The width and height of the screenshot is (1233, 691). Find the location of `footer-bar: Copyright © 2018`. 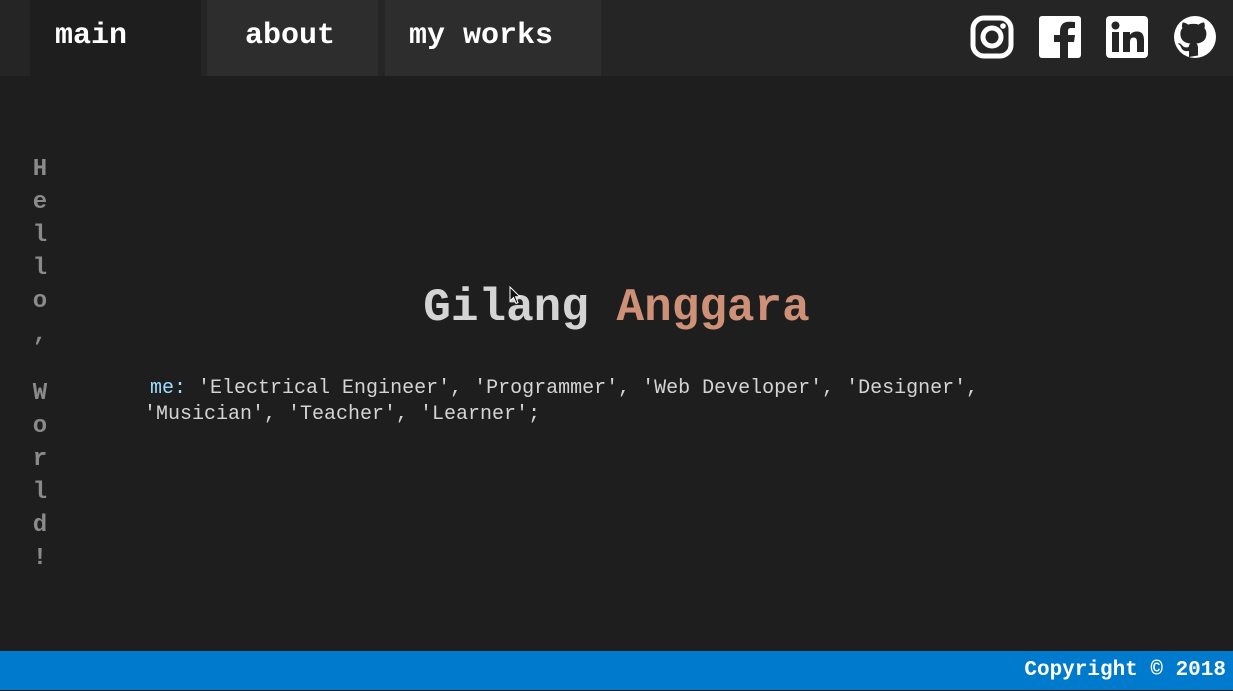

footer-bar: Copyright © 2018 is located at coordinates (616, 670).